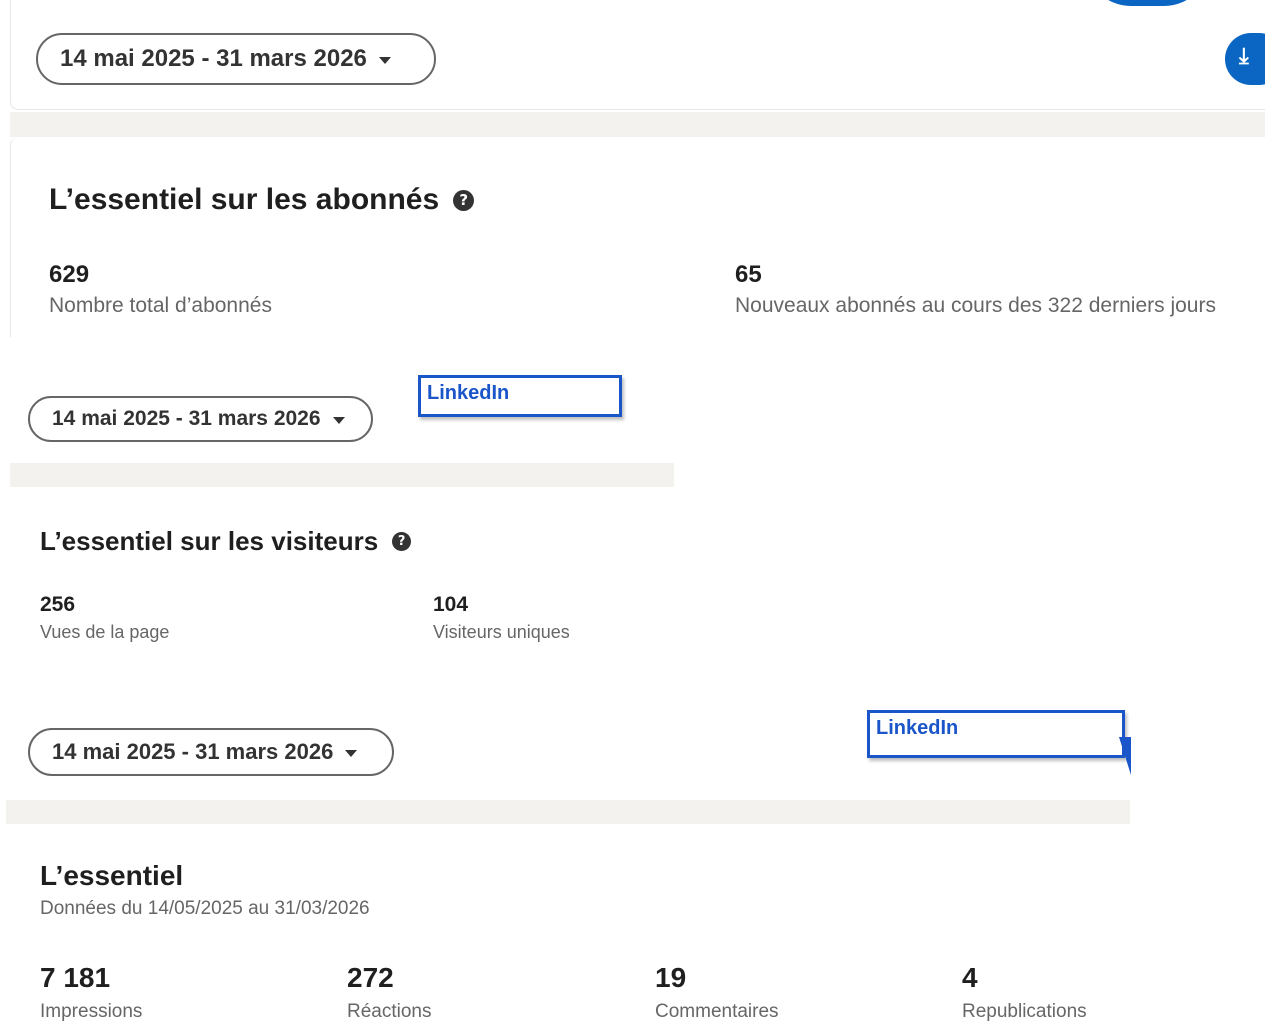  What do you see at coordinates (75, 977) in the screenshot?
I see `impressions-value: 7 181` at bounding box center [75, 977].